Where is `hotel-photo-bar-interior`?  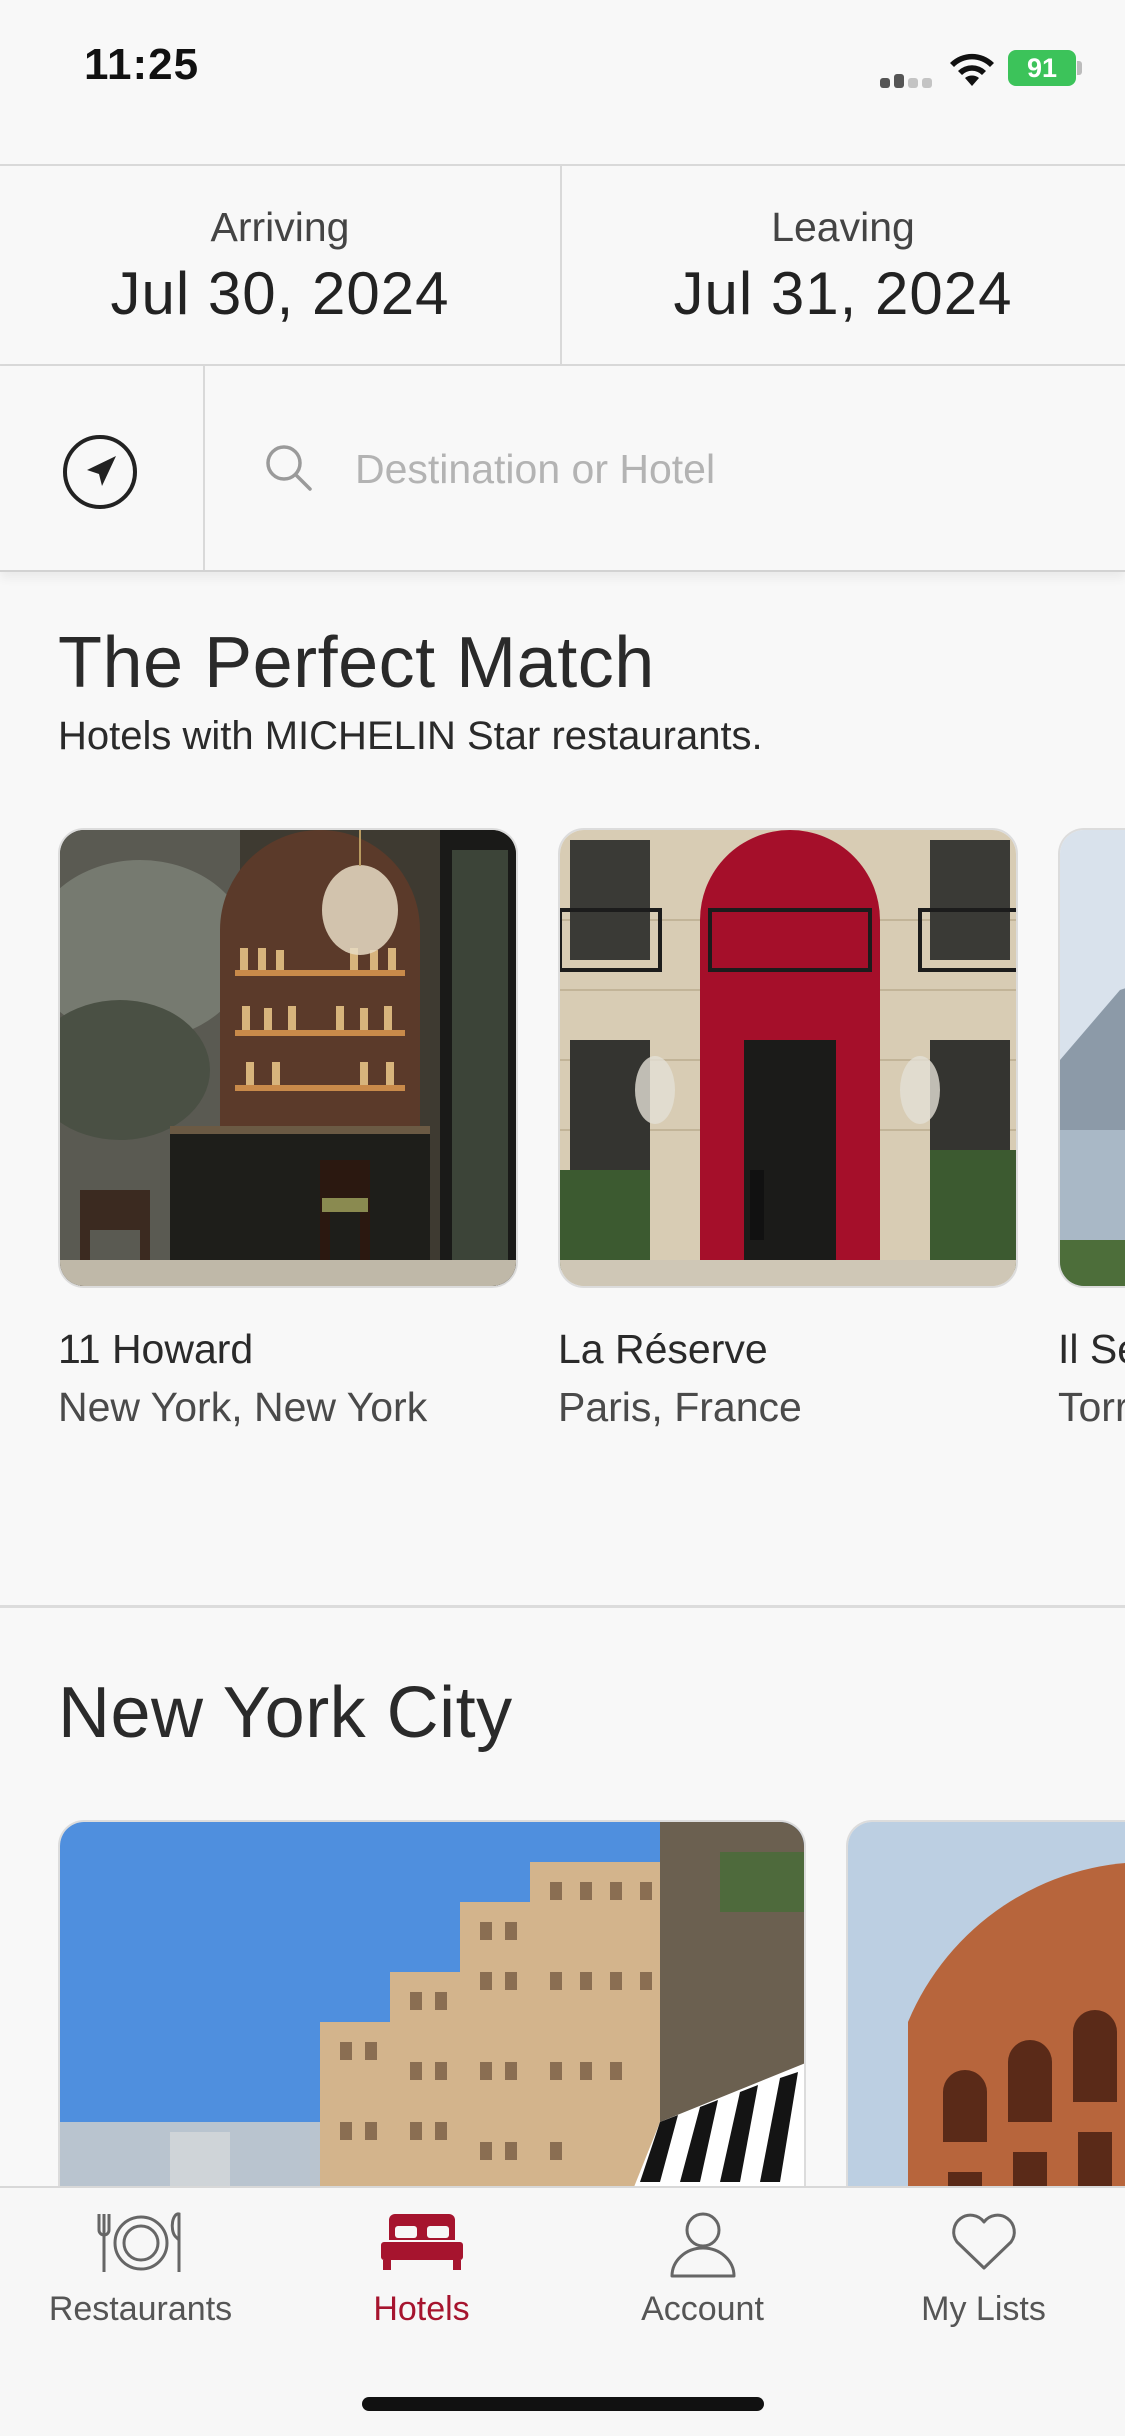 hotel-photo-bar-interior is located at coordinates (288, 1058).